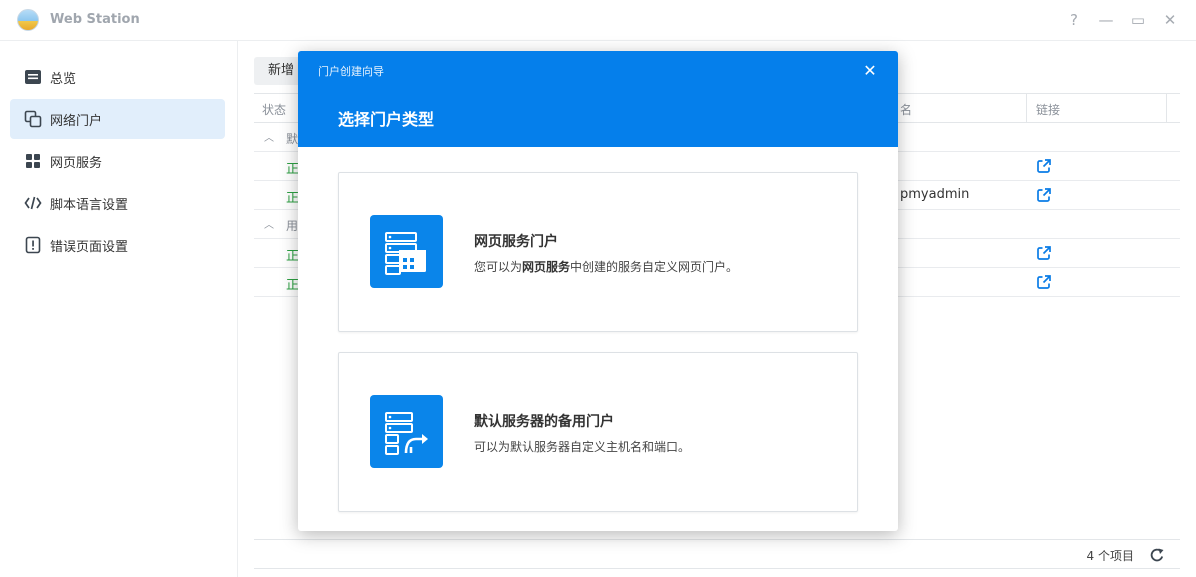 The image size is (1196, 577). I want to click on close-icon: ✕, so click(870, 71).